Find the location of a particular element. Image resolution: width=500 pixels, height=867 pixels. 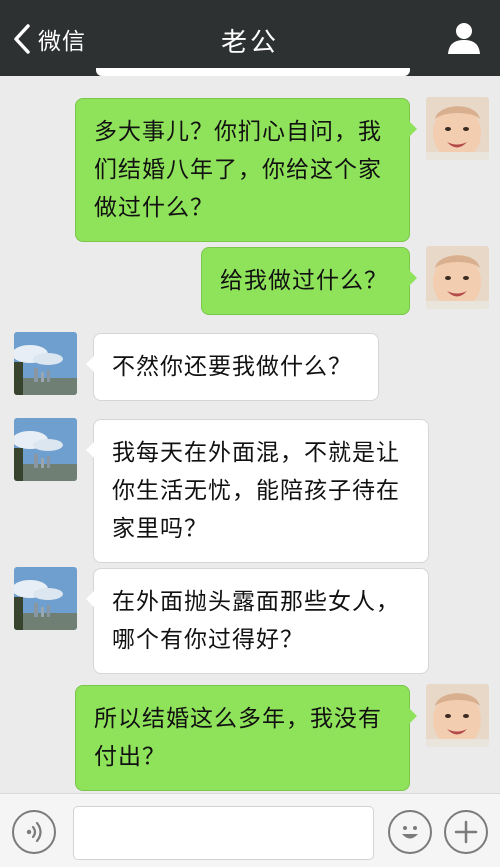

emoji-button is located at coordinates (410, 832).